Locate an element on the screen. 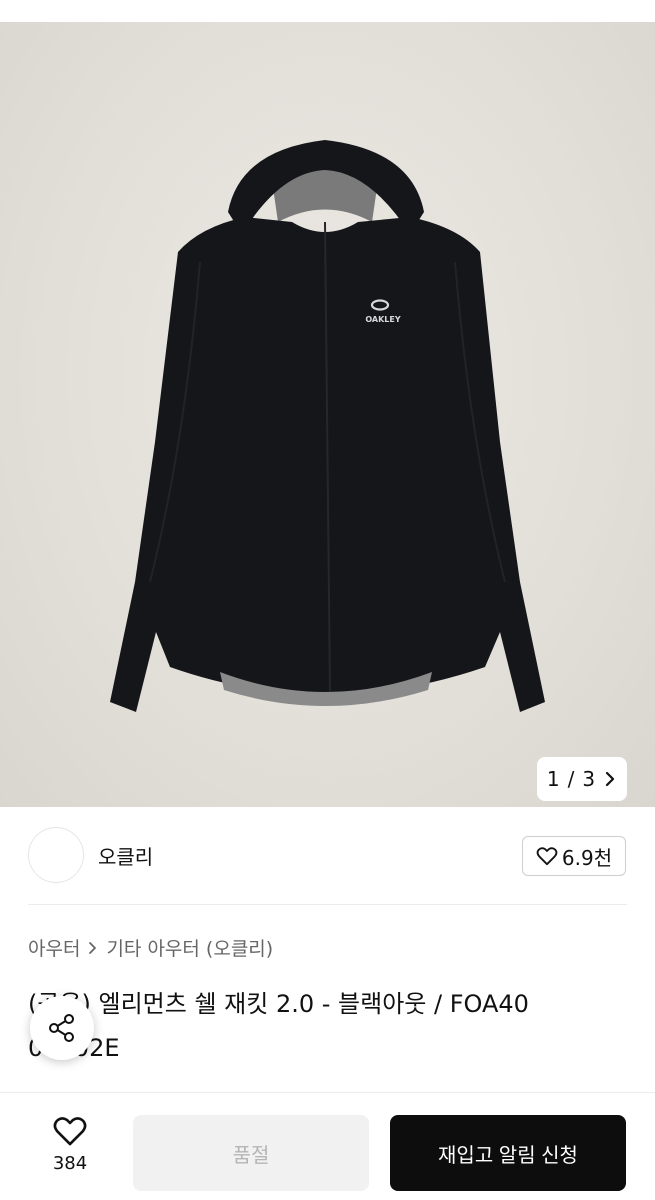 Image resolution: width=655 pixels, height=1200 pixels. wish-count: 384 is located at coordinates (70, 1163).